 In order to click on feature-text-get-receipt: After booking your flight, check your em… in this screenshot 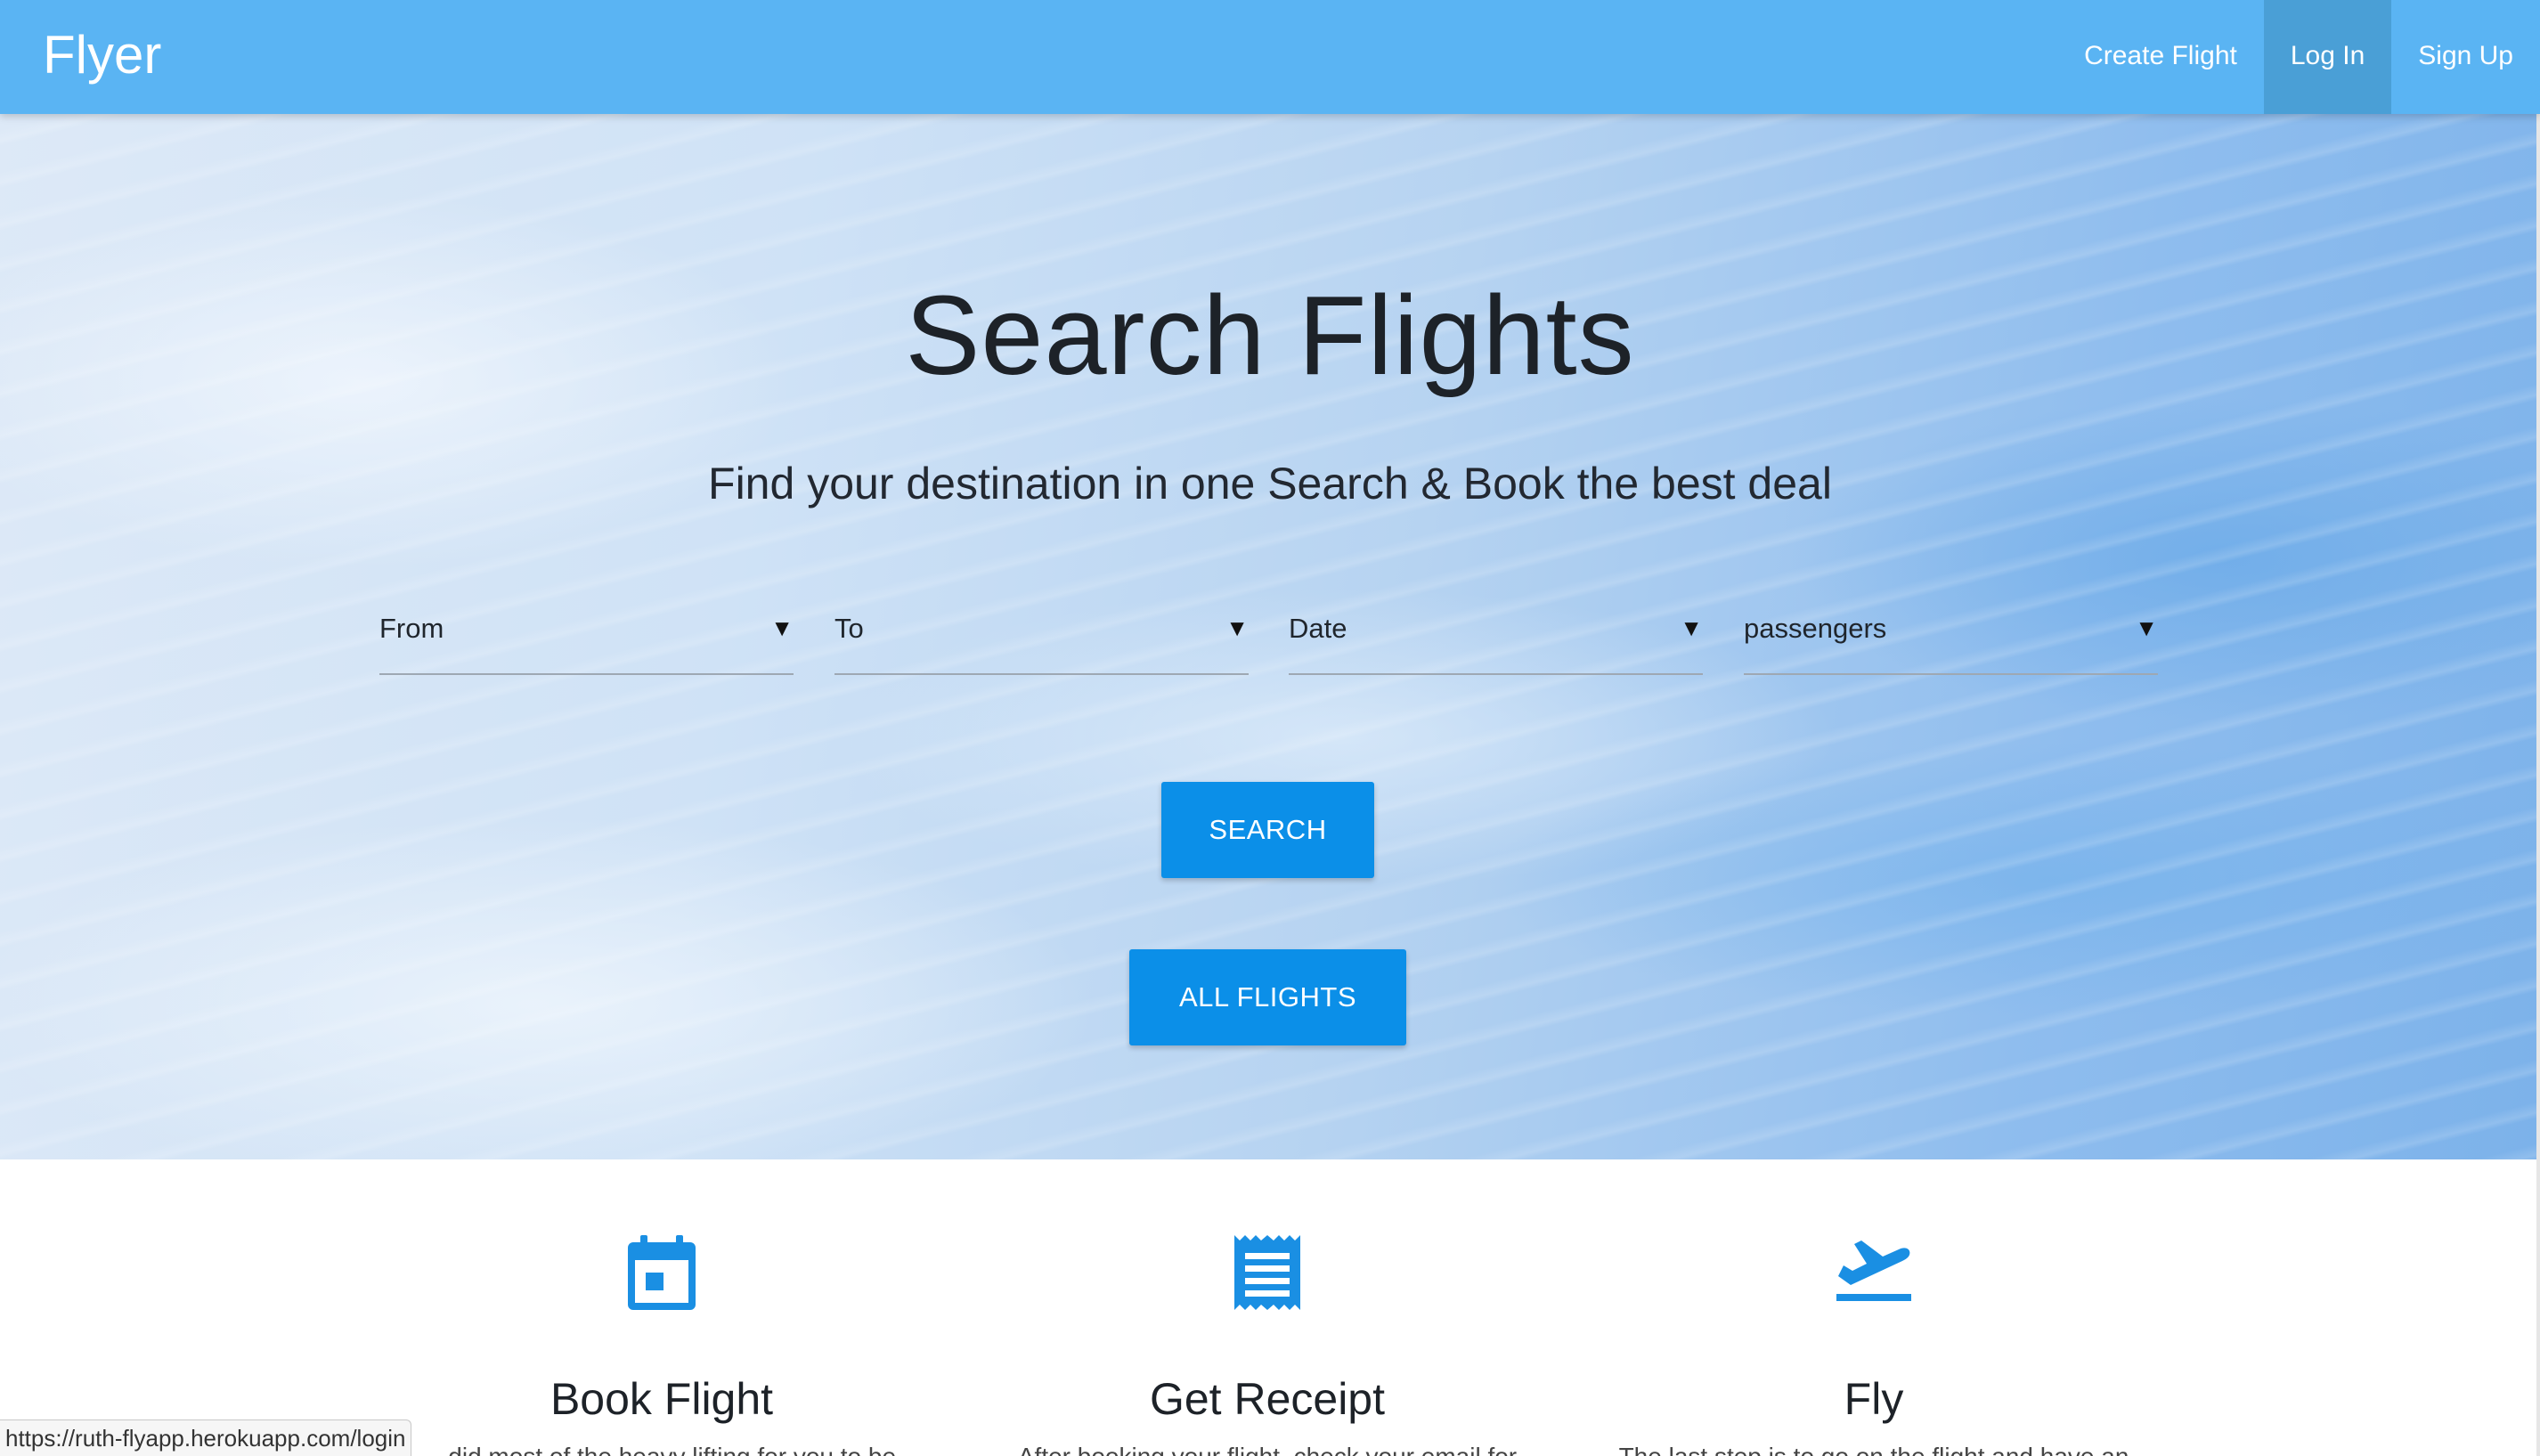, I will do `click(1267, 1449)`.